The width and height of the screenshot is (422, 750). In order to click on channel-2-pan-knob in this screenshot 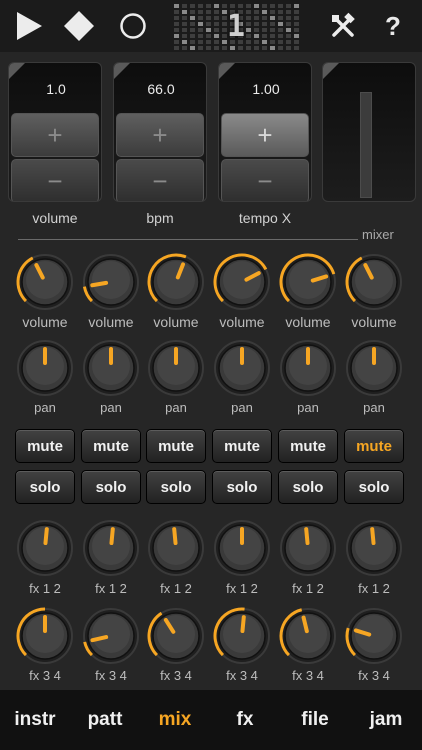, I will do `click(111, 368)`.